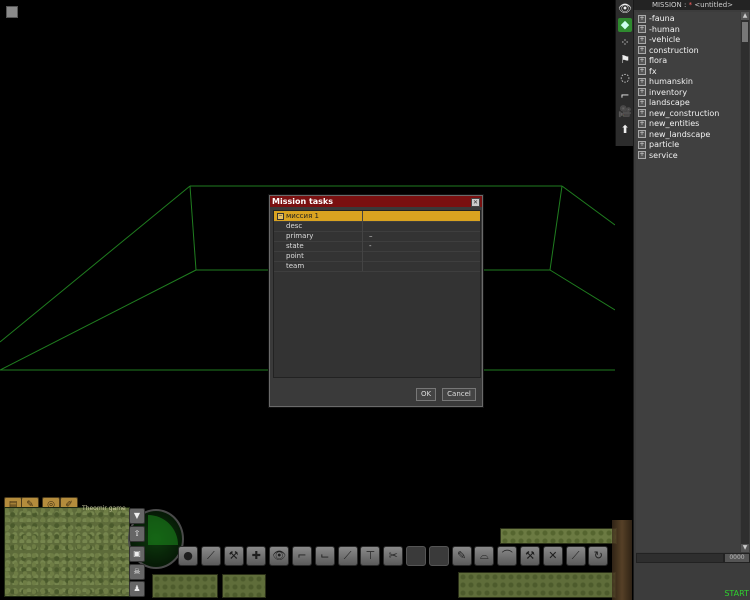 The width and height of the screenshot is (750, 600). Describe the element at coordinates (244, 586) in the screenshot. I see `status-slot` at that location.